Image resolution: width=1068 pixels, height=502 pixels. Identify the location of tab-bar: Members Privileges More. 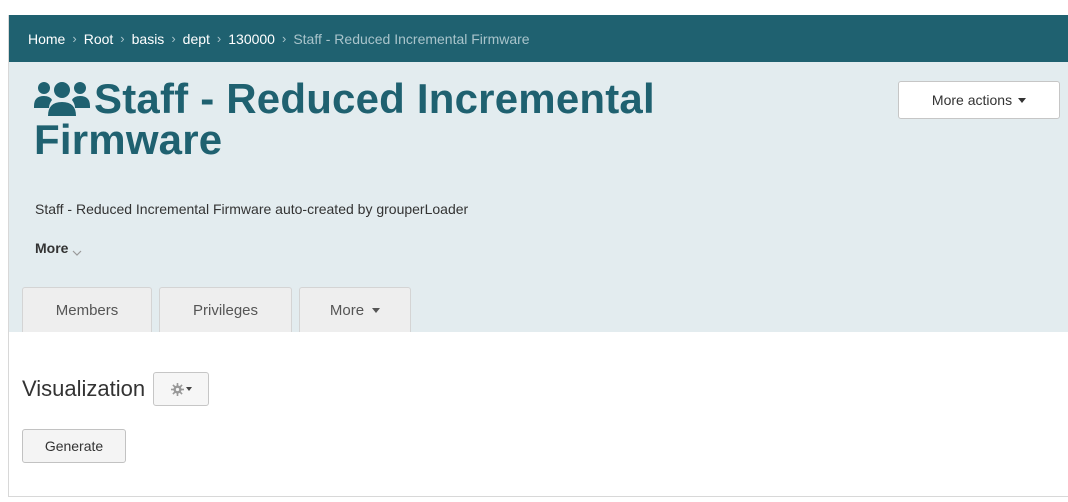
(220, 309).